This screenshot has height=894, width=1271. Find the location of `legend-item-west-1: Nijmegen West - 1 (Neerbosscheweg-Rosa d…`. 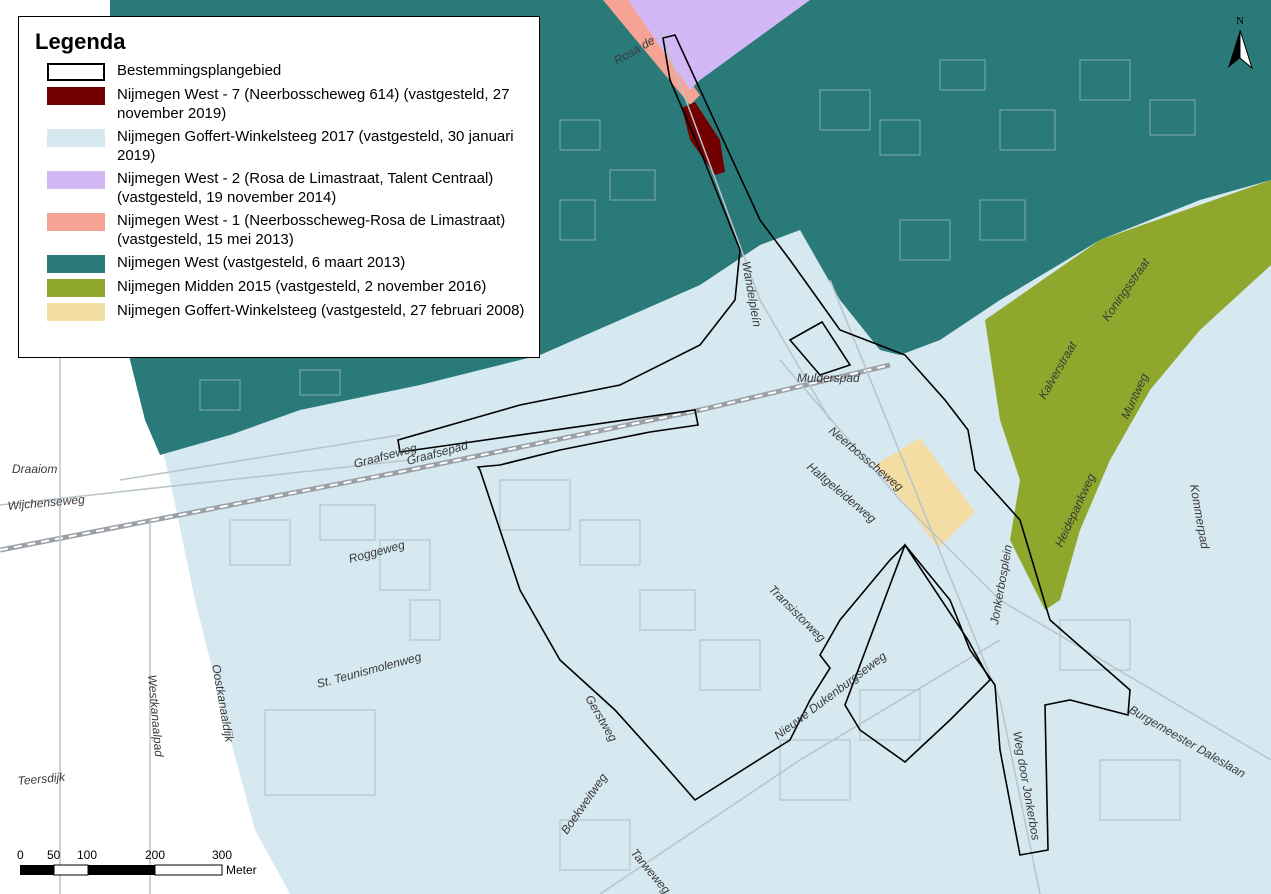

legend-item-west-1: Nijmegen West - 1 (Neerbosscheweg-Rosa d… is located at coordinates (279, 230).